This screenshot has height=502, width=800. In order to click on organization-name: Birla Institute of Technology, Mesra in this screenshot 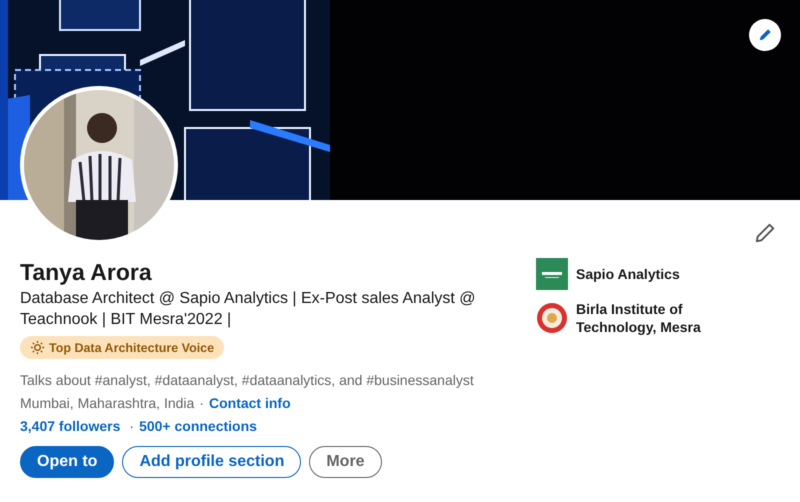, I will do `click(651, 318)`.